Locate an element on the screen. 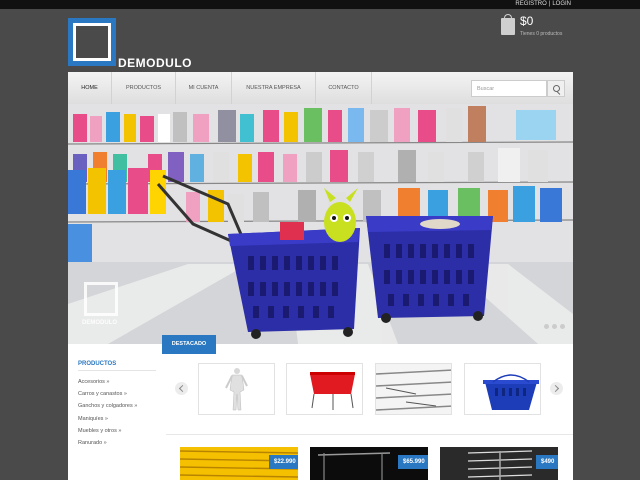  search-icon is located at coordinates (556, 88).